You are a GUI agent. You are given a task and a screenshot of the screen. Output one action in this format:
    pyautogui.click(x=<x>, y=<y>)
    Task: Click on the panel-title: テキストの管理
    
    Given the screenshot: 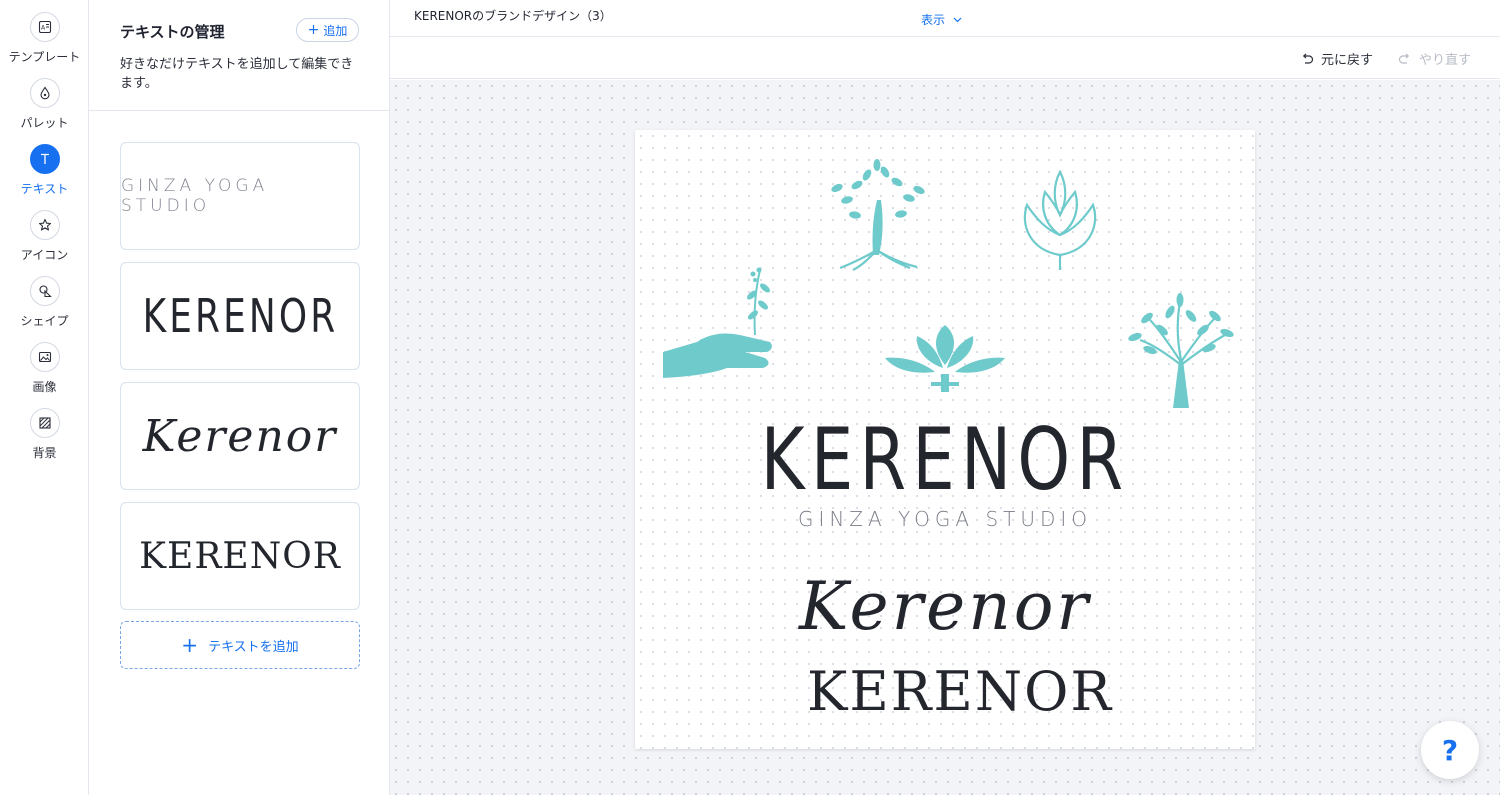 What is the action you would take?
    pyautogui.click(x=172, y=32)
    